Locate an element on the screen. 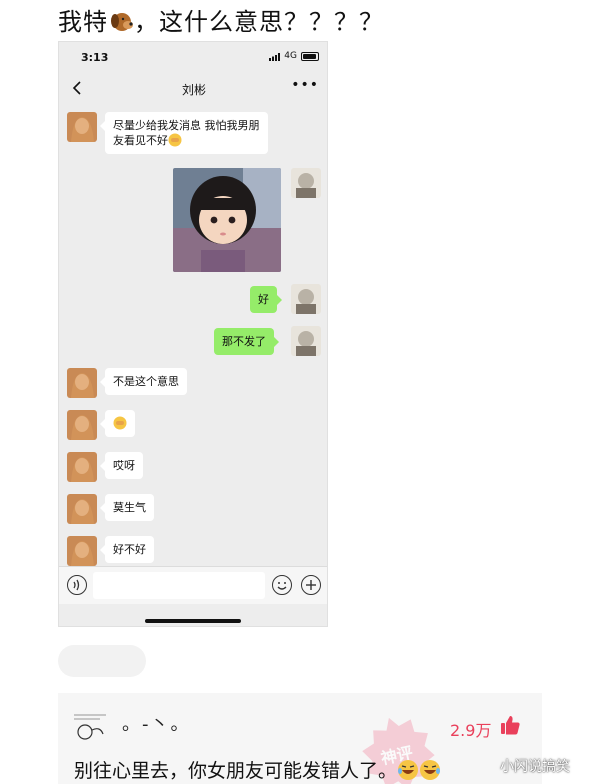 The width and height of the screenshot is (598, 784). add-attachment-icon is located at coordinates (311, 585).